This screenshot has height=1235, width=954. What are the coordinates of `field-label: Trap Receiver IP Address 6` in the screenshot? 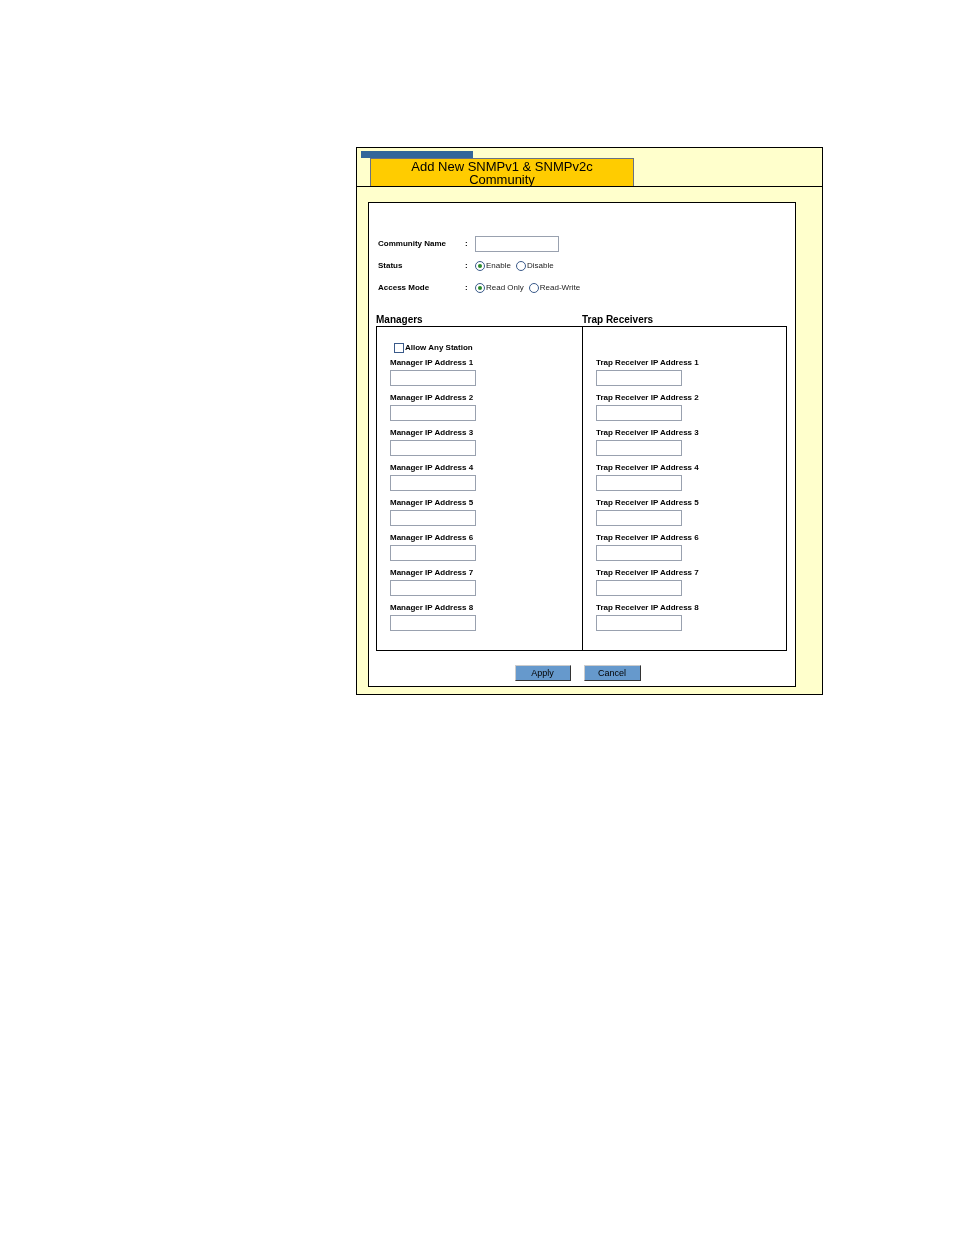 It's located at (647, 538).